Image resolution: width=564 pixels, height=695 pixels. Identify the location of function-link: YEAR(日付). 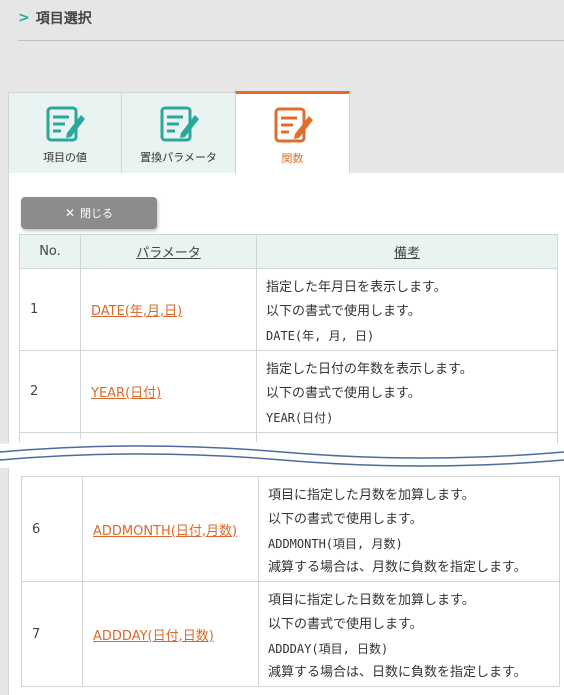
(126, 393).